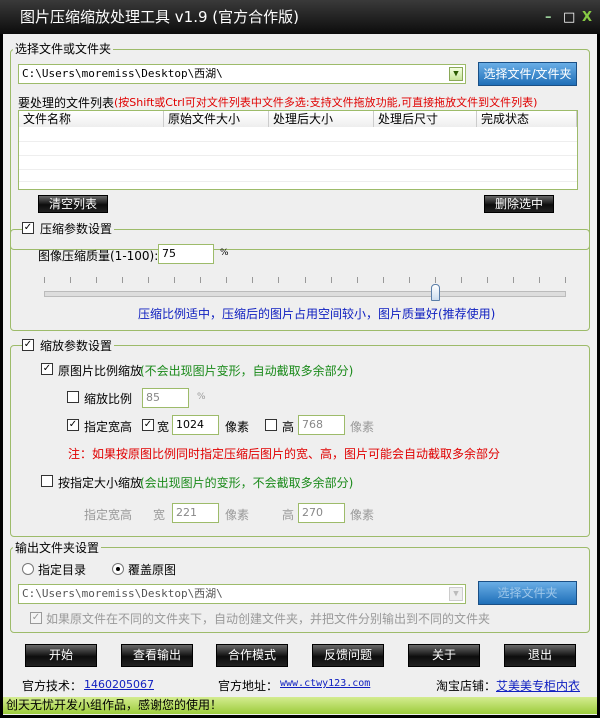 This screenshot has width=600, height=718. I want to click on height-unit: 像素, so click(362, 427).